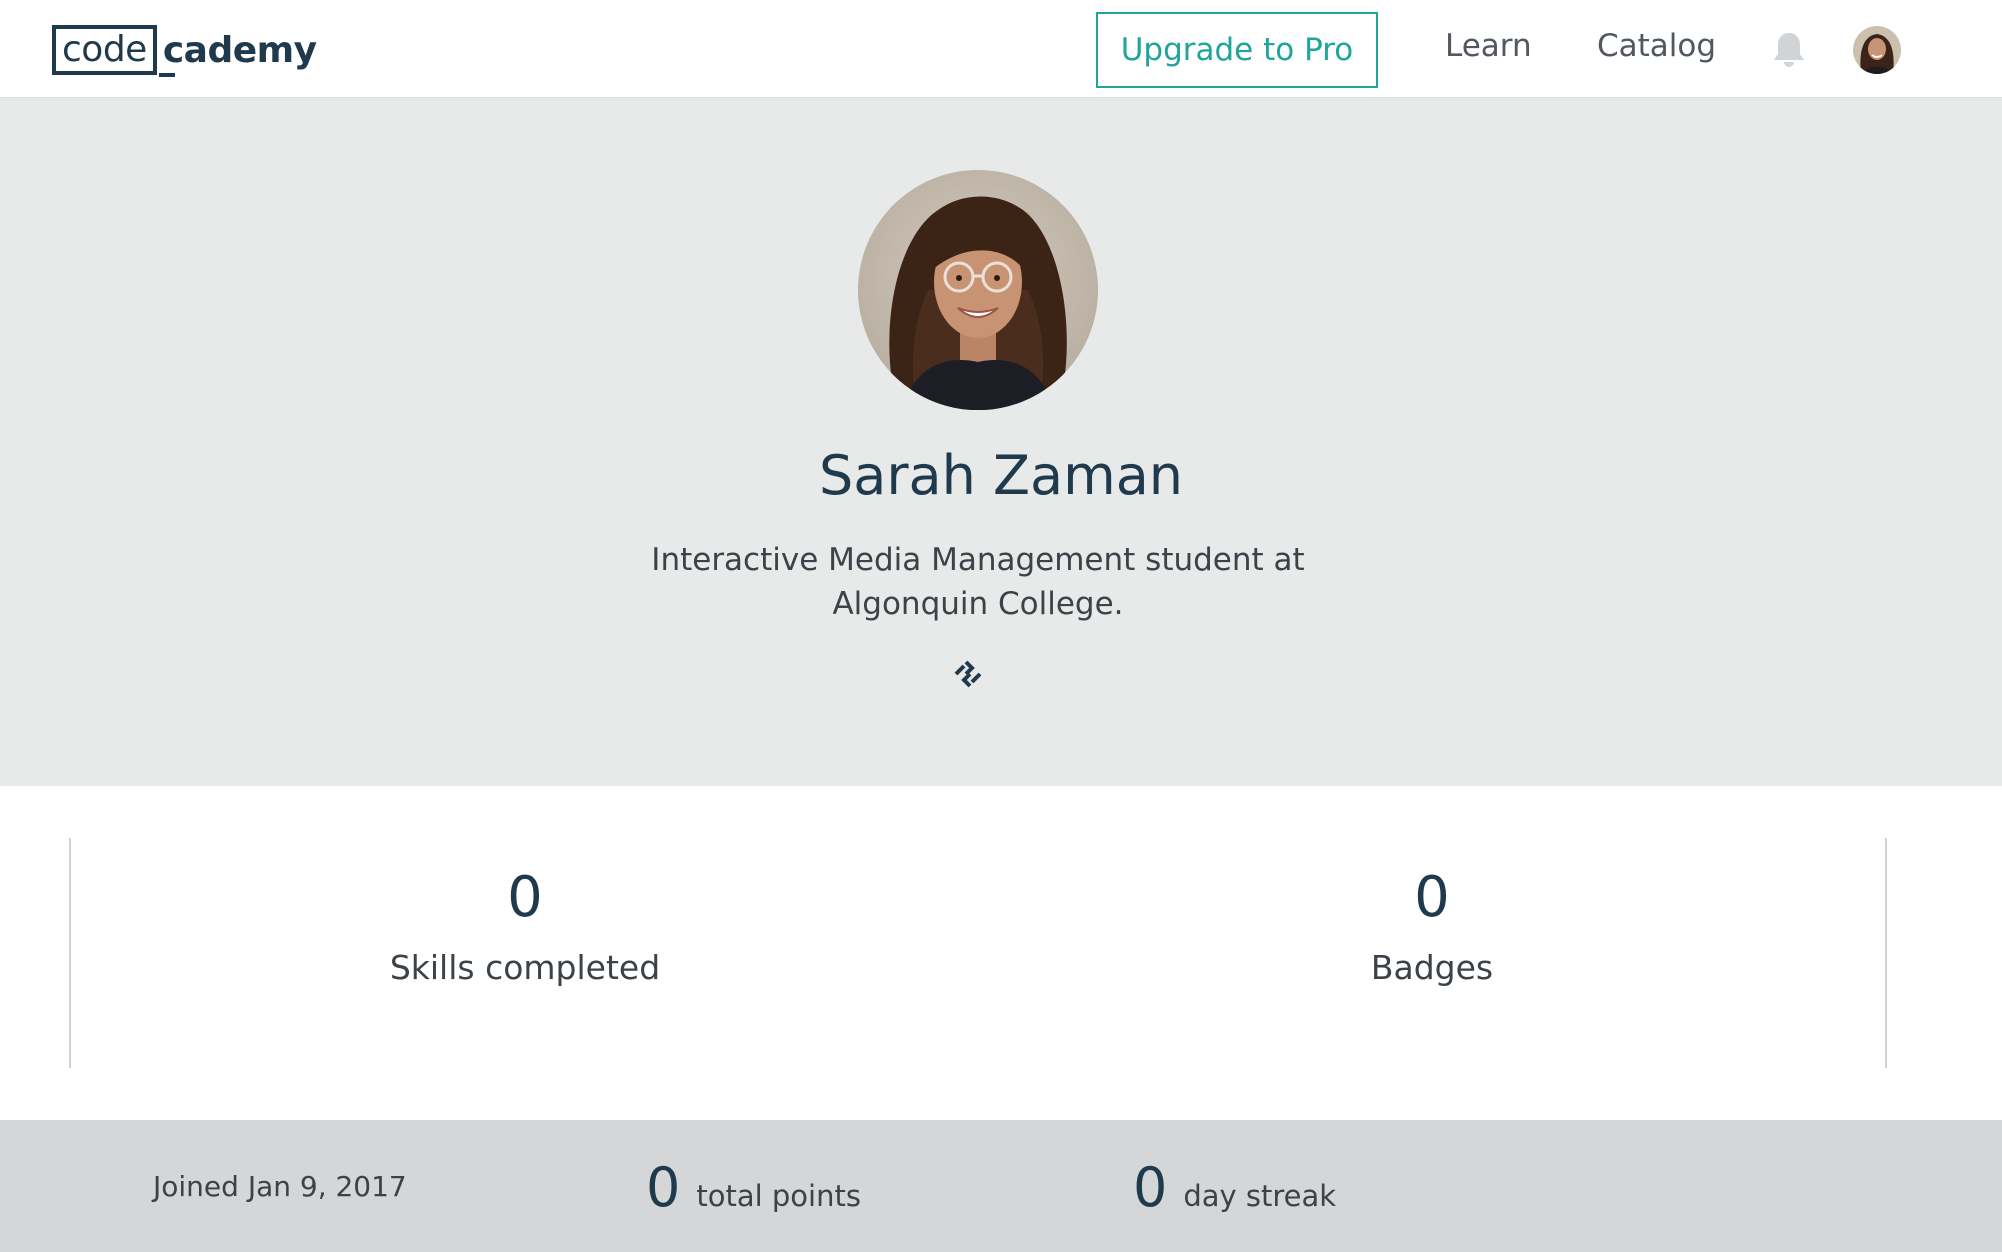 The height and width of the screenshot is (1252, 2002). What do you see at coordinates (1260, 1196) in the screenshot?
I see `day-streak-label: day streak` at bounding box center [1260, 1196].